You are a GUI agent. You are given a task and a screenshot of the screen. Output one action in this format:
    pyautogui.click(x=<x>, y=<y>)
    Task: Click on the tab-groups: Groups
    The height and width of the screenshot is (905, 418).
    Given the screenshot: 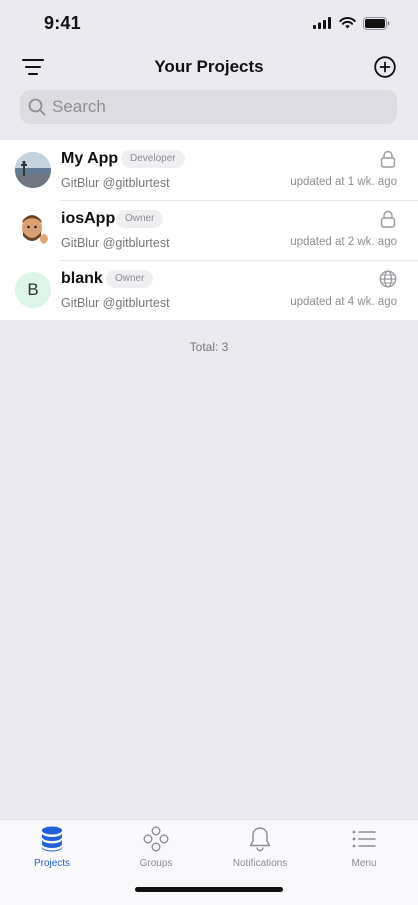 What is the action you would take?
    pyautogui.click(x=156, y=847)
    